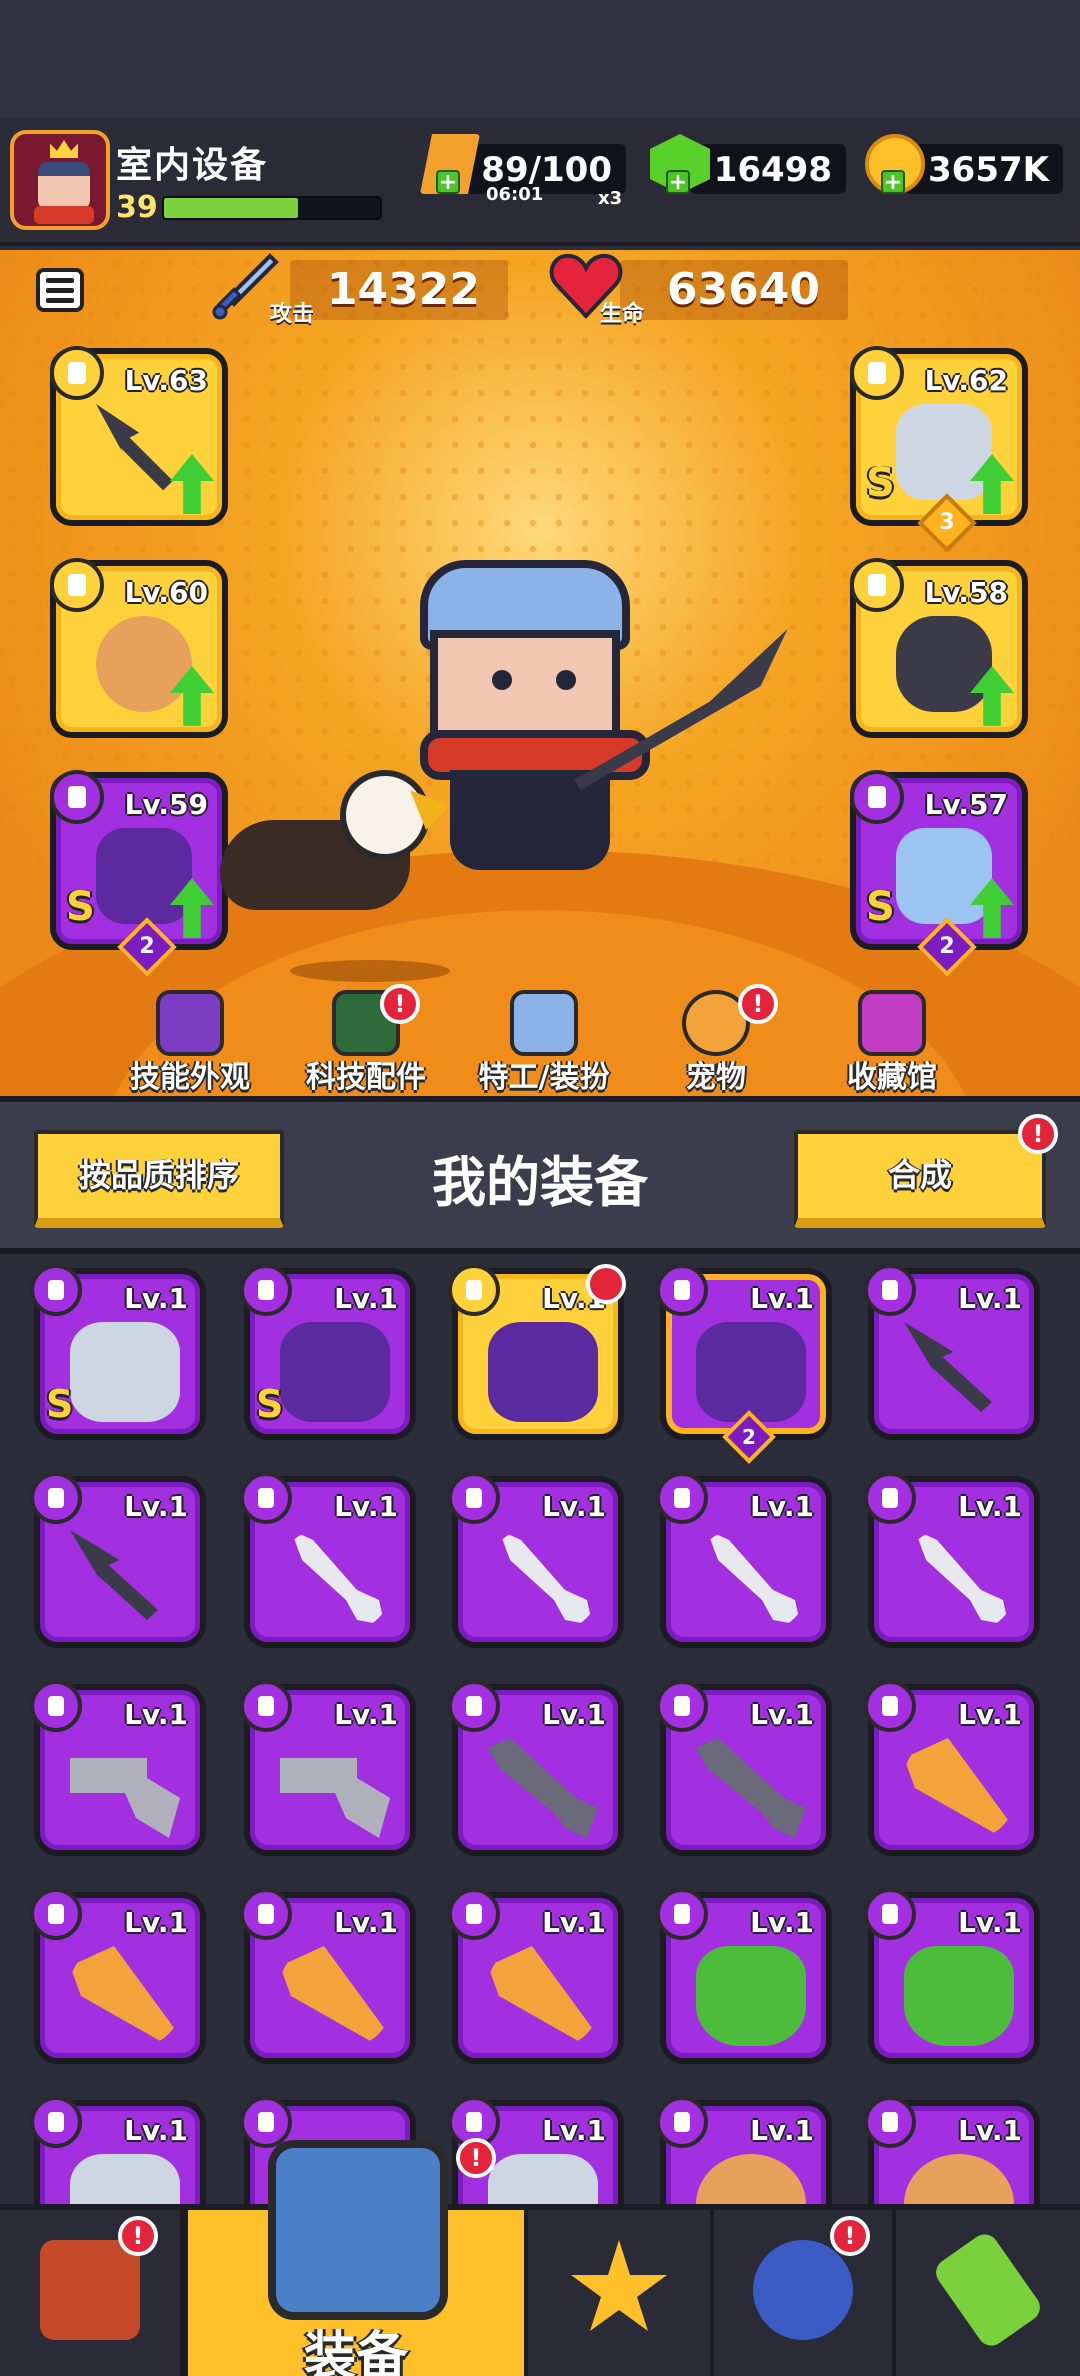 This screenshot has width=1080, height=2376. I want to click on boots-type-icon, so click(877, 797).